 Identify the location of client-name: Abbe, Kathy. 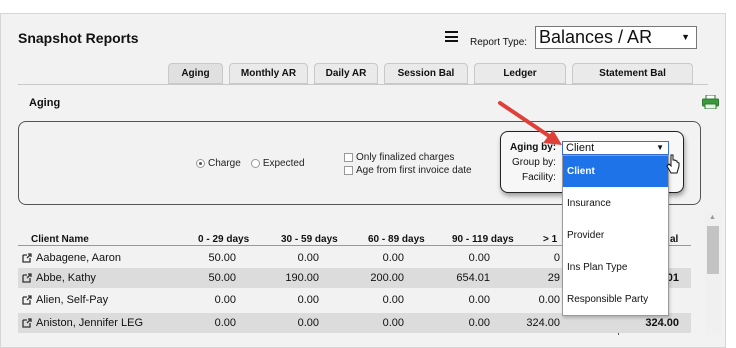
(66, 278).